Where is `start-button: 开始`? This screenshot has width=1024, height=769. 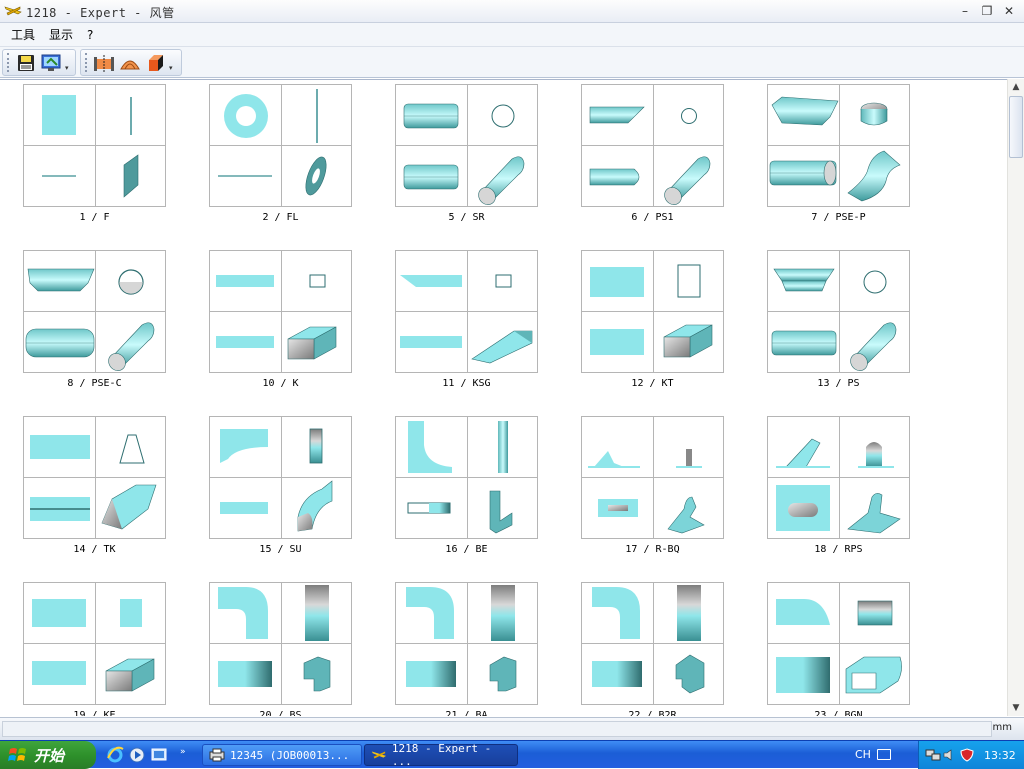 start-button: 开始 is located at coordinates (48, 755).